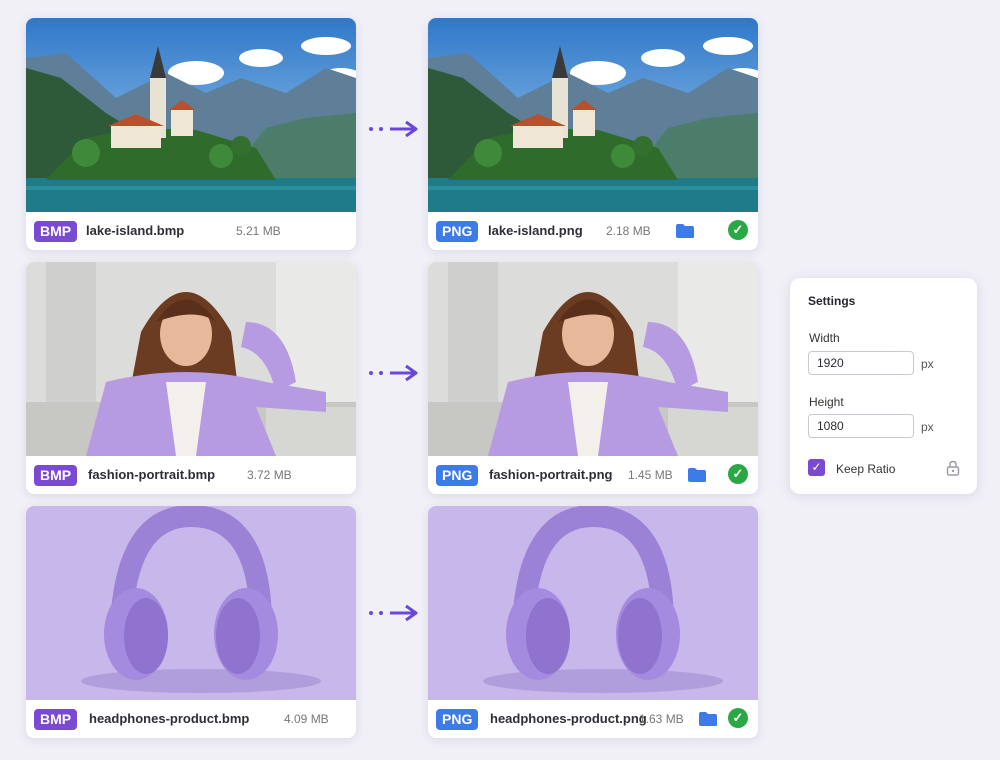  What do you see at coordinates (169, 718) in the screenshot?
I see `source-filename: headphones-product.bmp` at bounding box center [169, 718].